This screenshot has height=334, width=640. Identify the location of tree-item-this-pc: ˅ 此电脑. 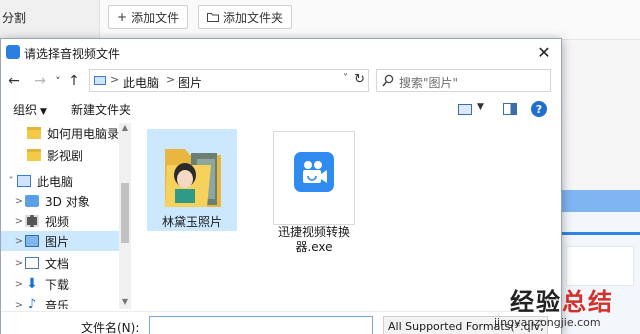
(60, 181).